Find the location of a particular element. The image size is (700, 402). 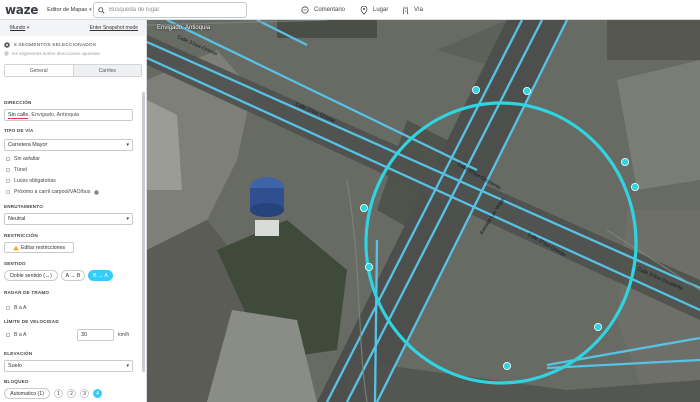

checkbox-label: Próximo a carril carpool/VAO/bus is located at coordinates (52, 192).